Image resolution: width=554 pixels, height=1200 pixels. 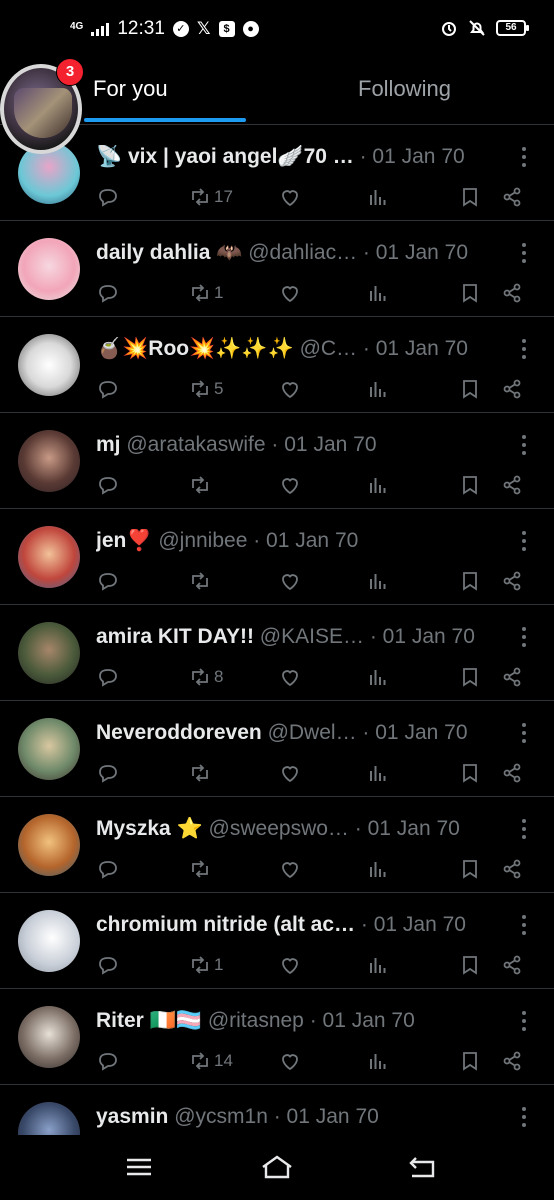 I want to click on display-name: daily dahlia 🦇, so click(x=169, y=252).